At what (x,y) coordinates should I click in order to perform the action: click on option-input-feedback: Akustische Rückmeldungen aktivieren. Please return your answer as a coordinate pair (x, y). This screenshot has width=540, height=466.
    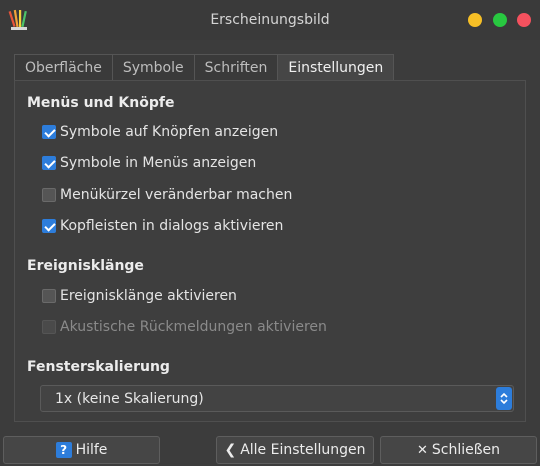
    Looking at the image, I should click on (184, 327).